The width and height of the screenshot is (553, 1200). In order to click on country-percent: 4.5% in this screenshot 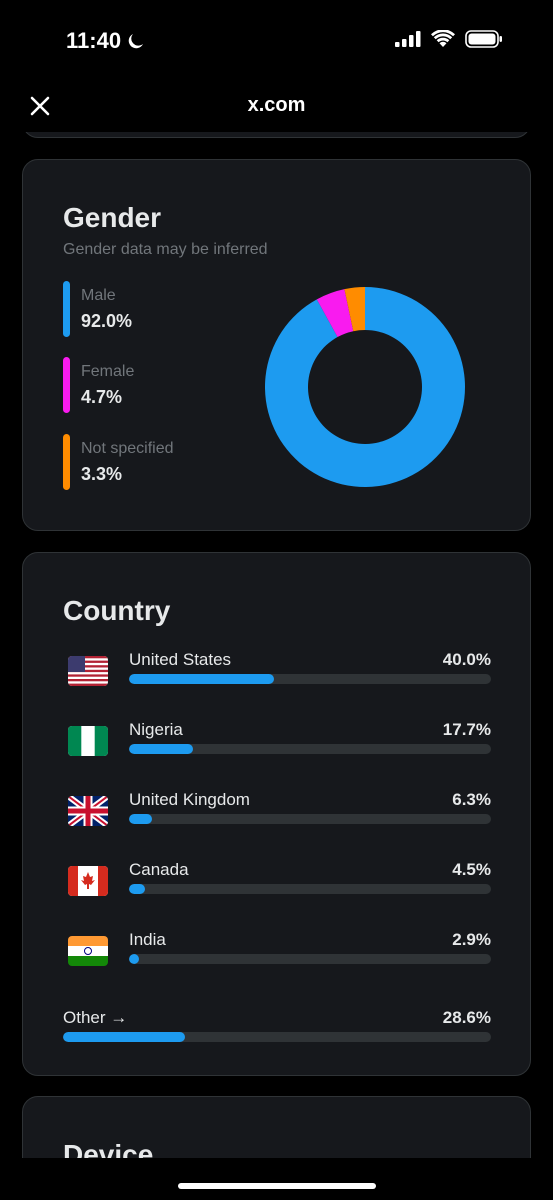, I will do `click(471, 869)`.